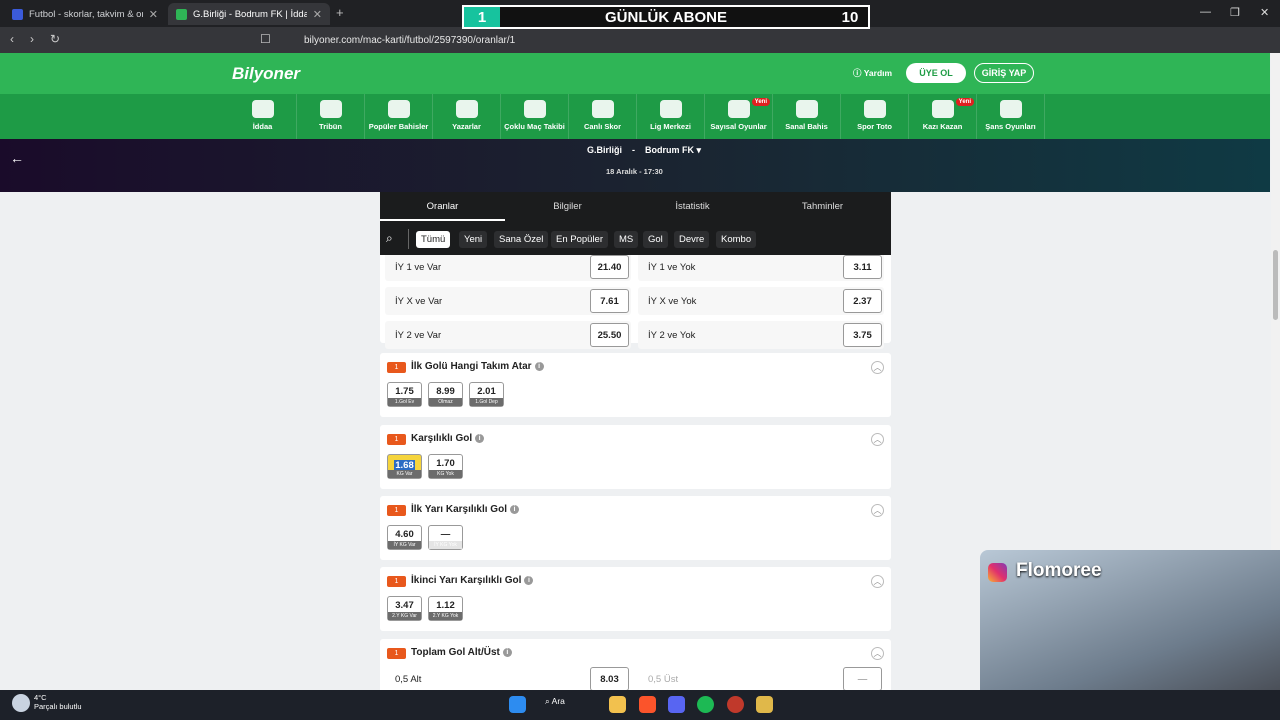 This screenshot has height=720, width=1280. Describe the element at coordinates (655, 239) in the screenshot. I see `filter-chip: Gol` at that location.